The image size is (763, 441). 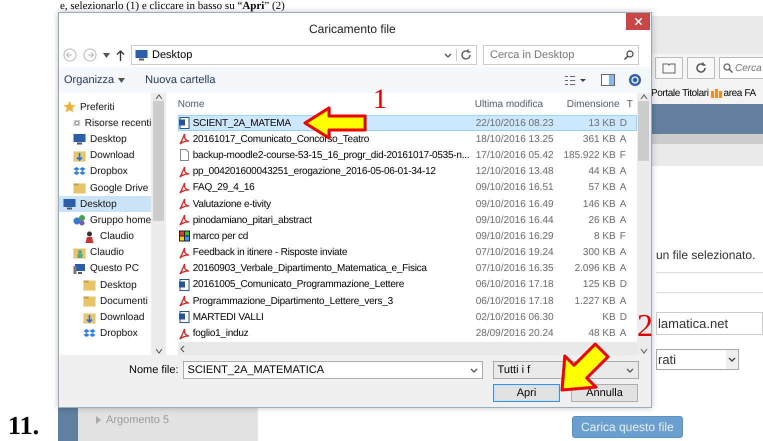 What do you see at coordinates (629, 55) in the screenshot?
I see `search-icon` at bounding box center [629, 55].